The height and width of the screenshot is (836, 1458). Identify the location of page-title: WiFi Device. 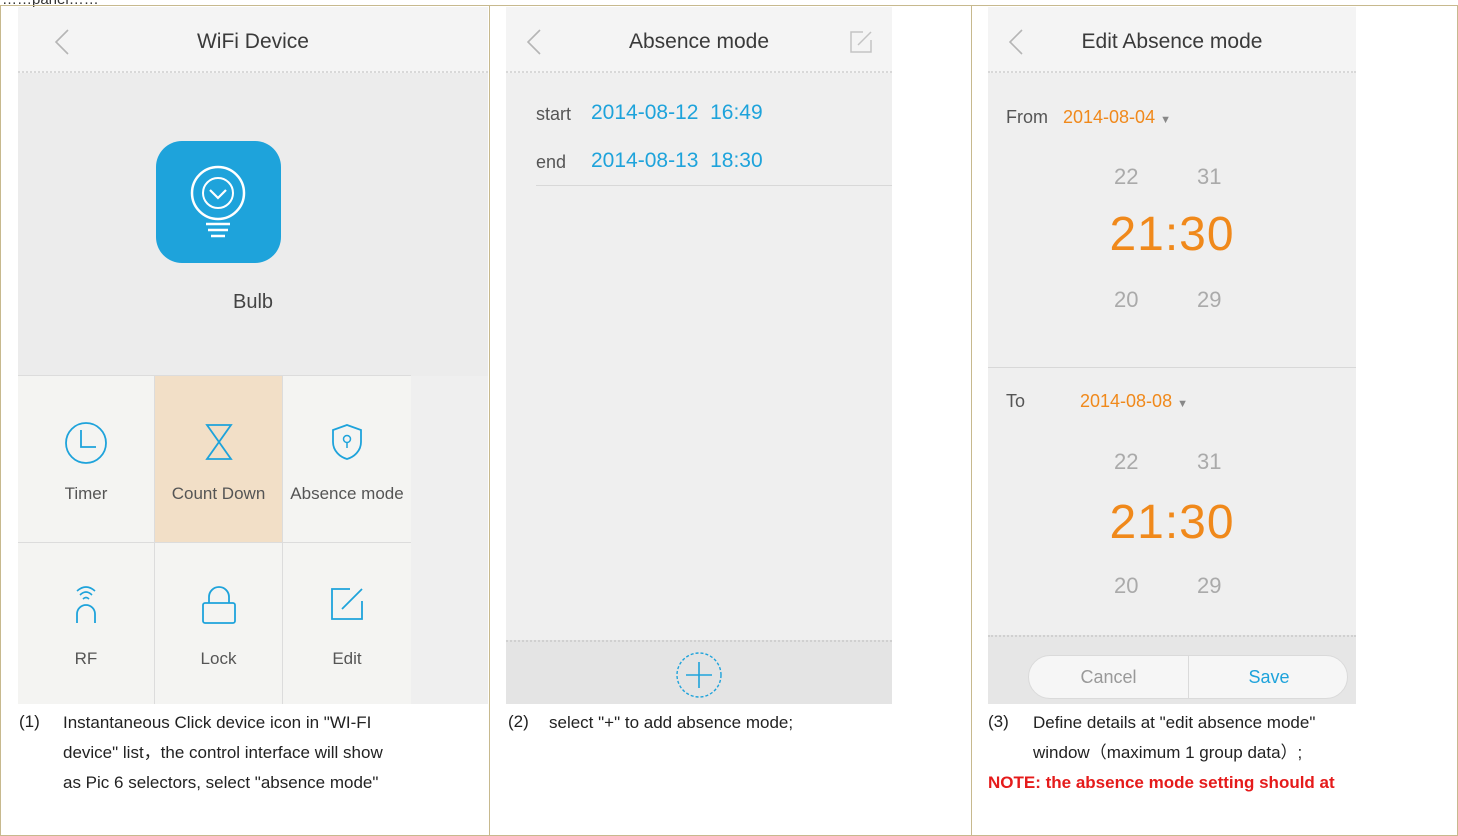
(252, 41).